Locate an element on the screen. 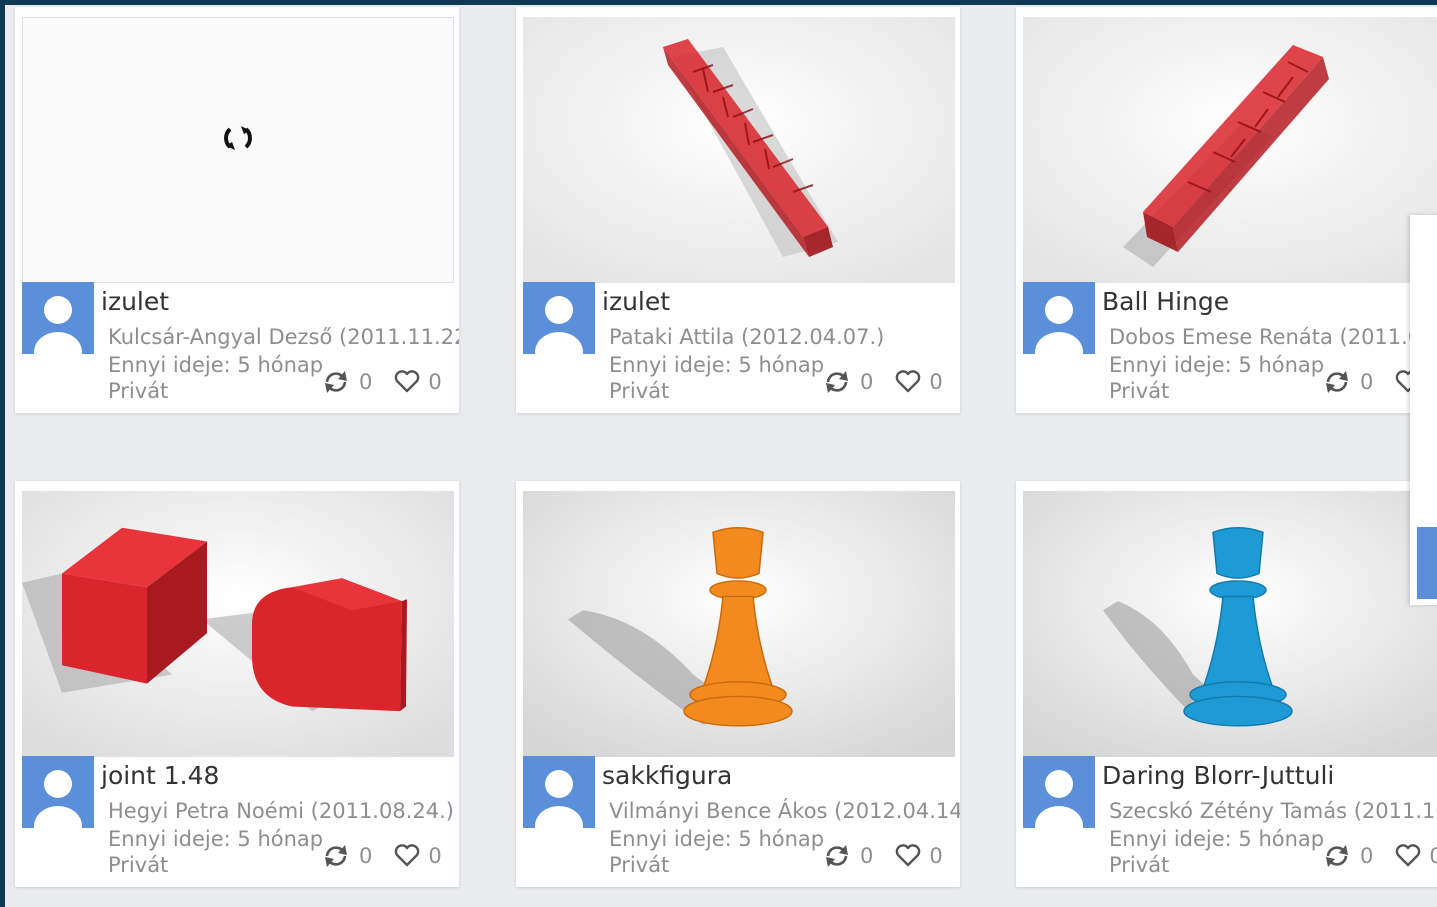  design-author: Kulcsár-Angyal Dezső (2011.11.22.) is located at coordinates (283, 337).